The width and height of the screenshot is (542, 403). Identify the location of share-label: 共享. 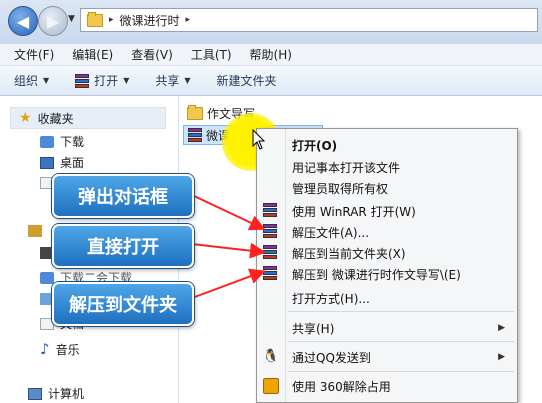
(167, 81).